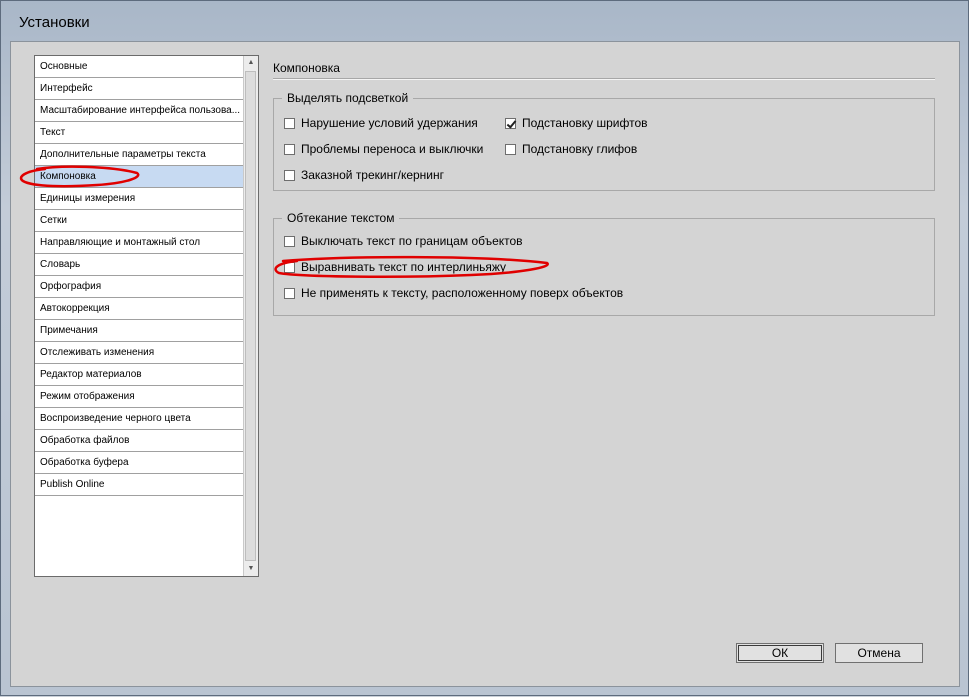 This screenshot has height=697, width=969. What do you see at coordinates (139, 133) in the screenshot?
I see `category-item: Текст` at bounding box center [139, 133].